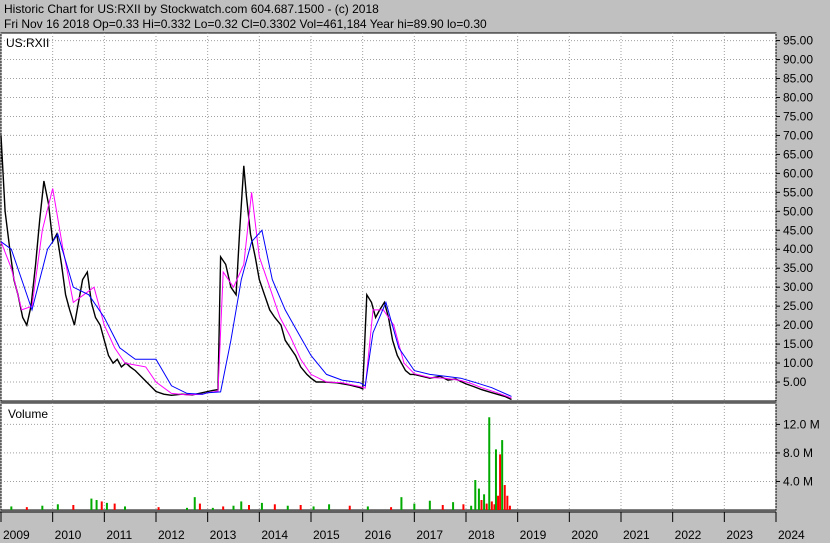  I want to click on x-tick-label: 2015, so click(326, 535).